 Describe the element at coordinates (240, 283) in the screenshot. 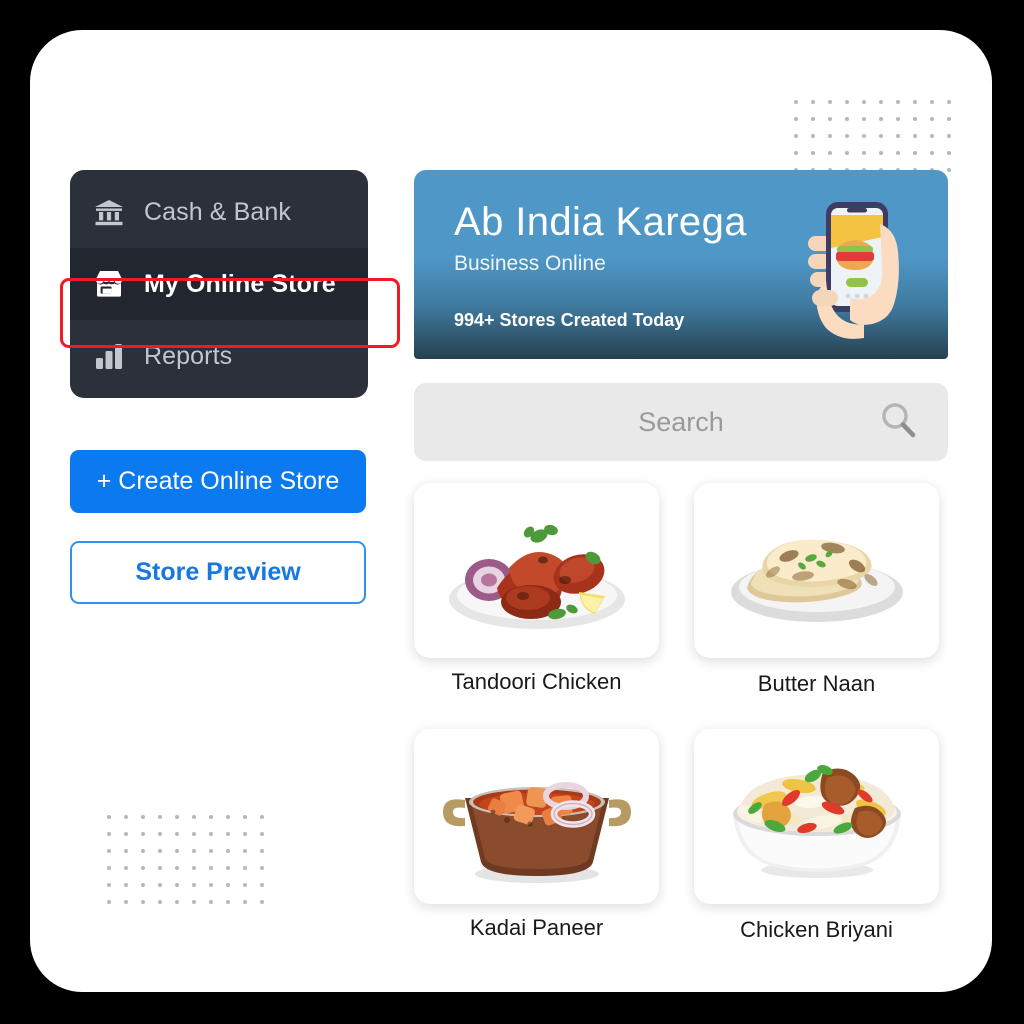

I see `sidebar-item-label: My Online Store` at that location.